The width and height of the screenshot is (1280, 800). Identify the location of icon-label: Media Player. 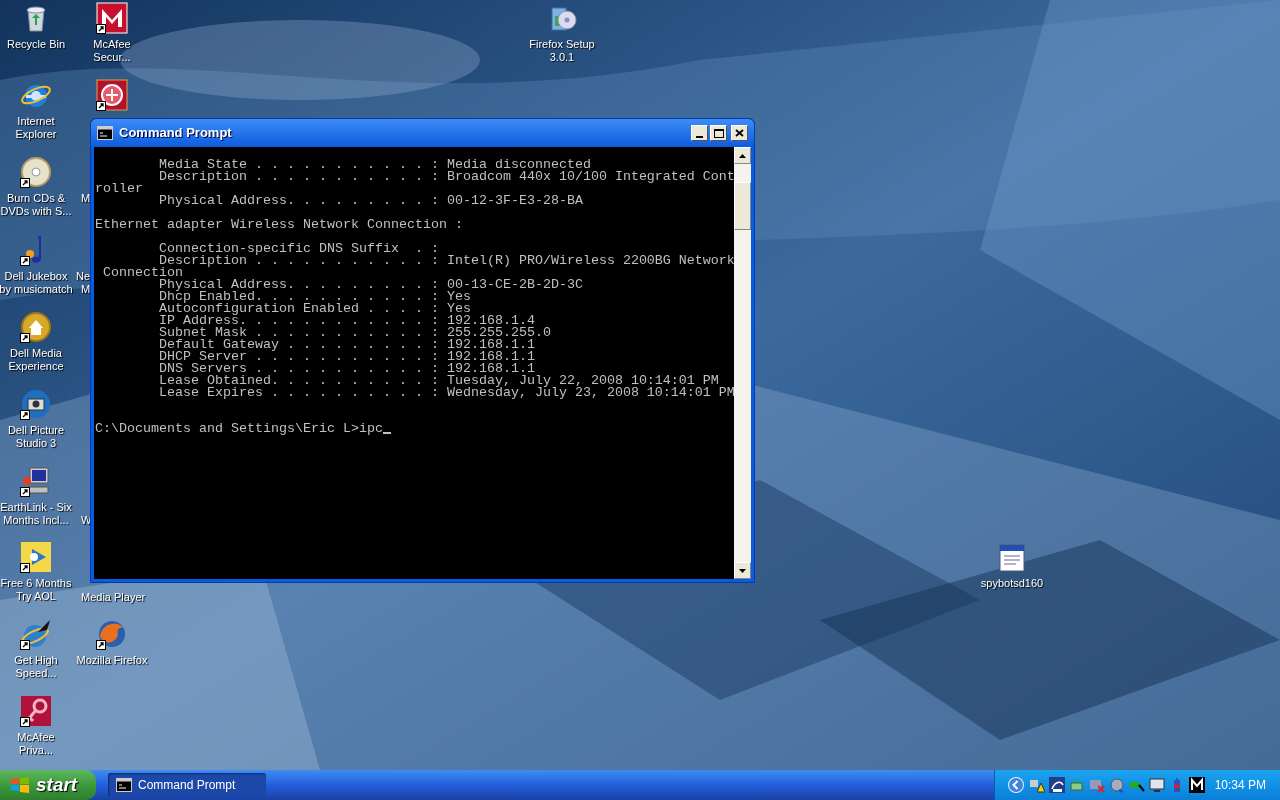
(113, 597).